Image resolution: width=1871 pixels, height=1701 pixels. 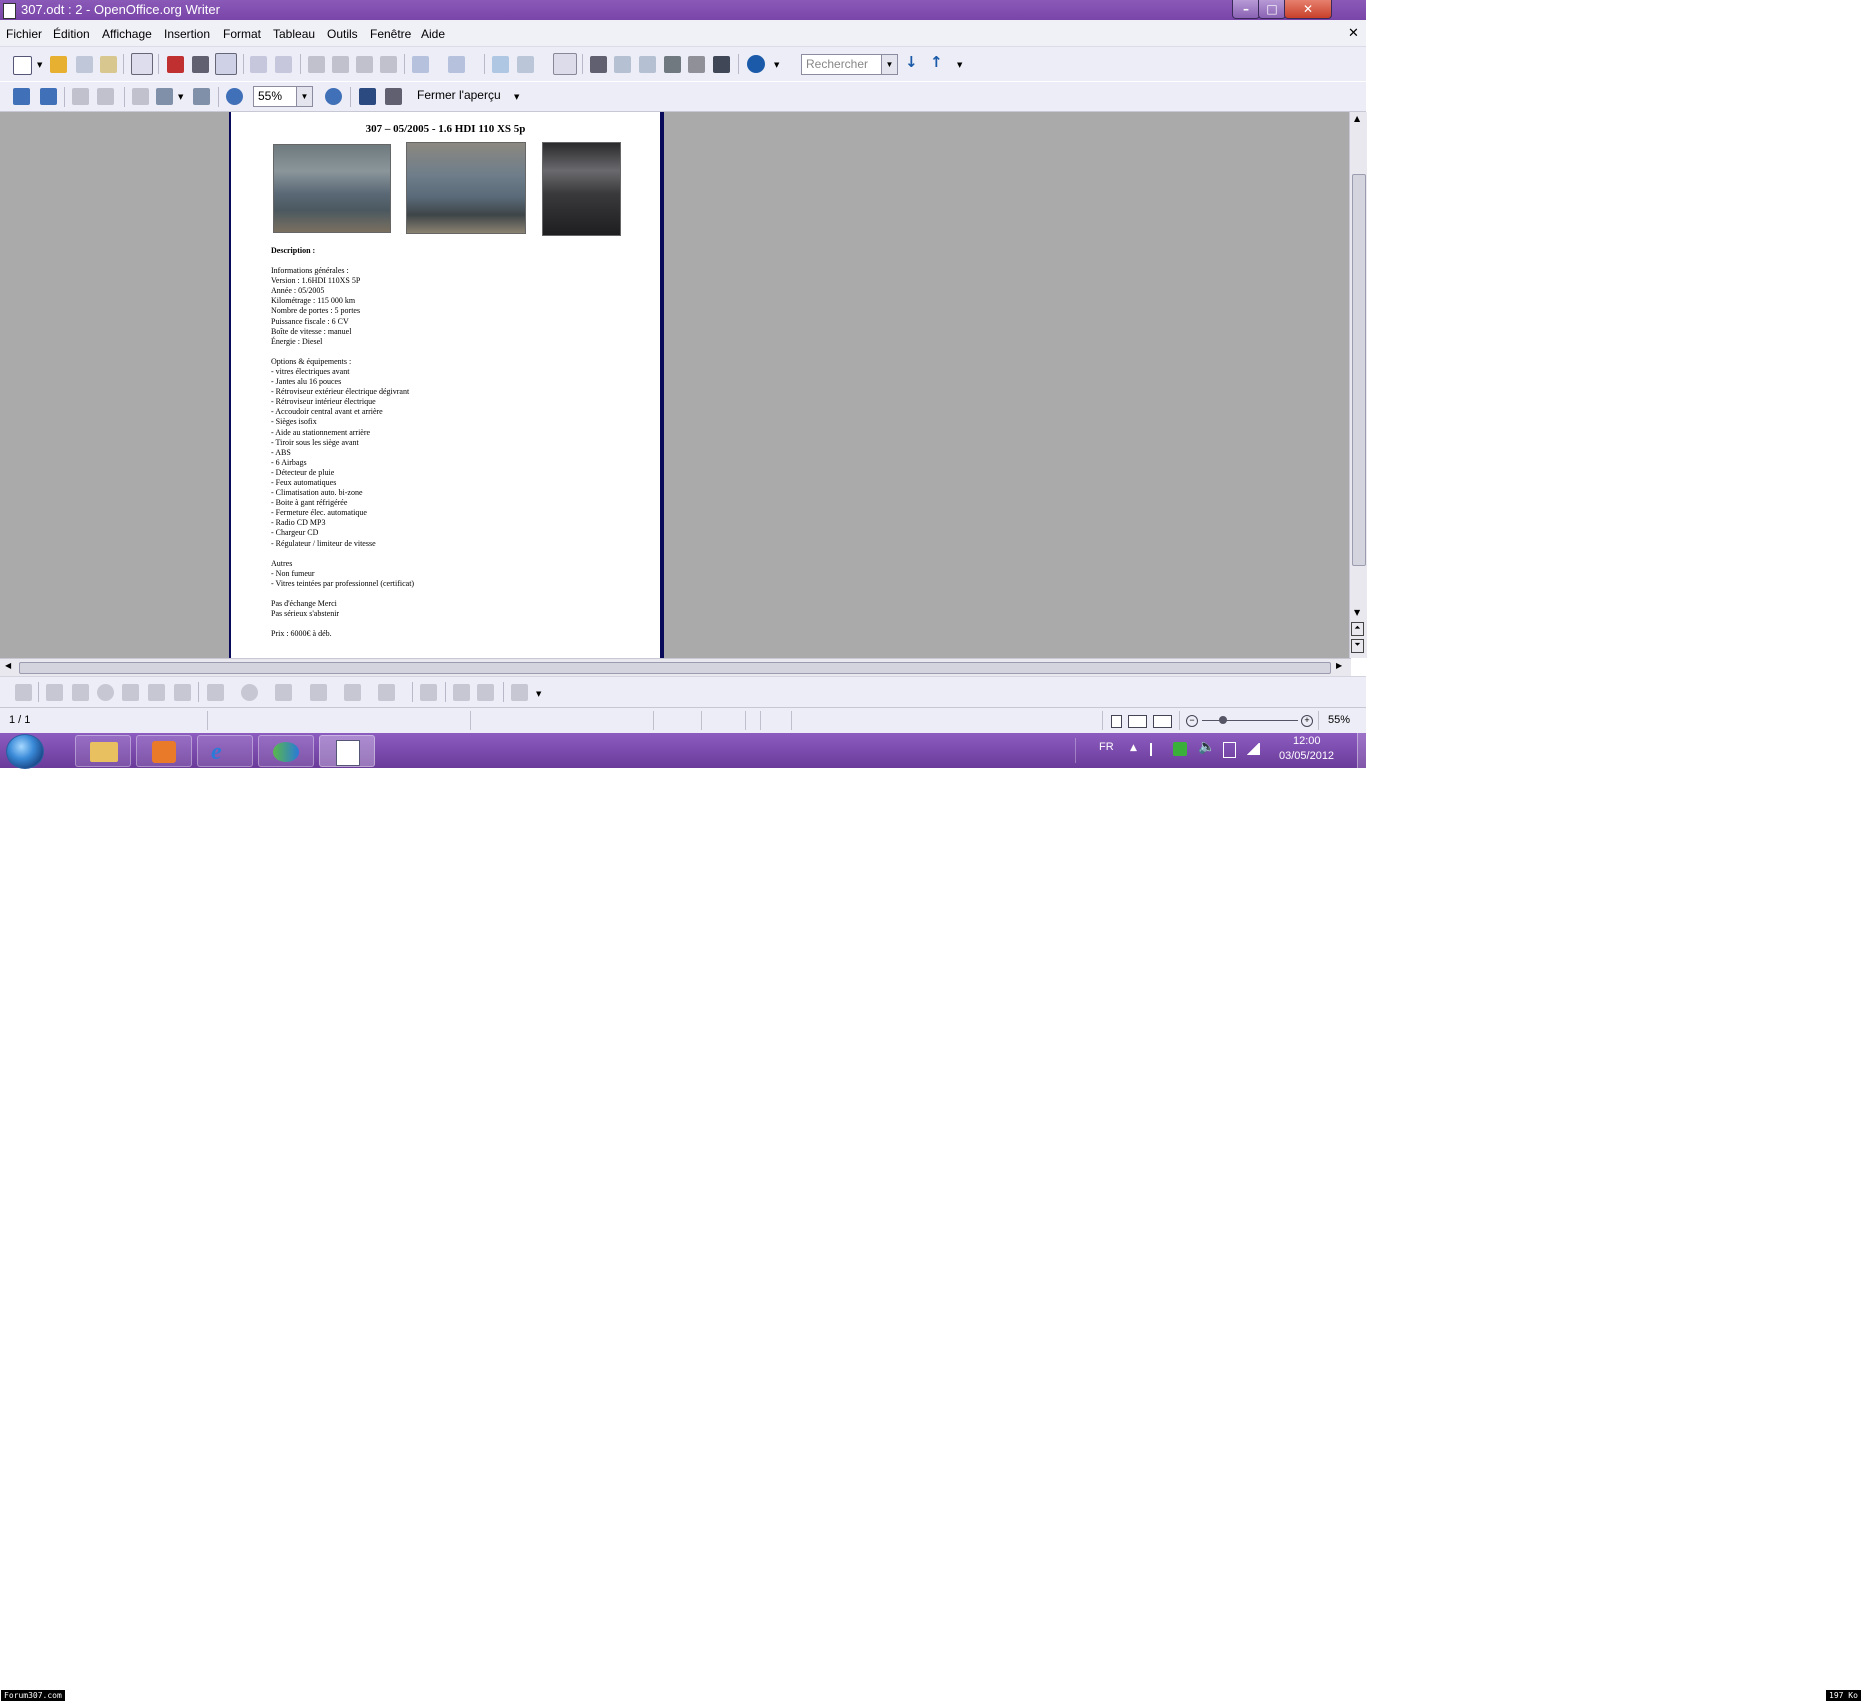 What do you see at coordinates (84, 64) in the screenshot?
I see `save-icon` at bounding box center [84, 64].